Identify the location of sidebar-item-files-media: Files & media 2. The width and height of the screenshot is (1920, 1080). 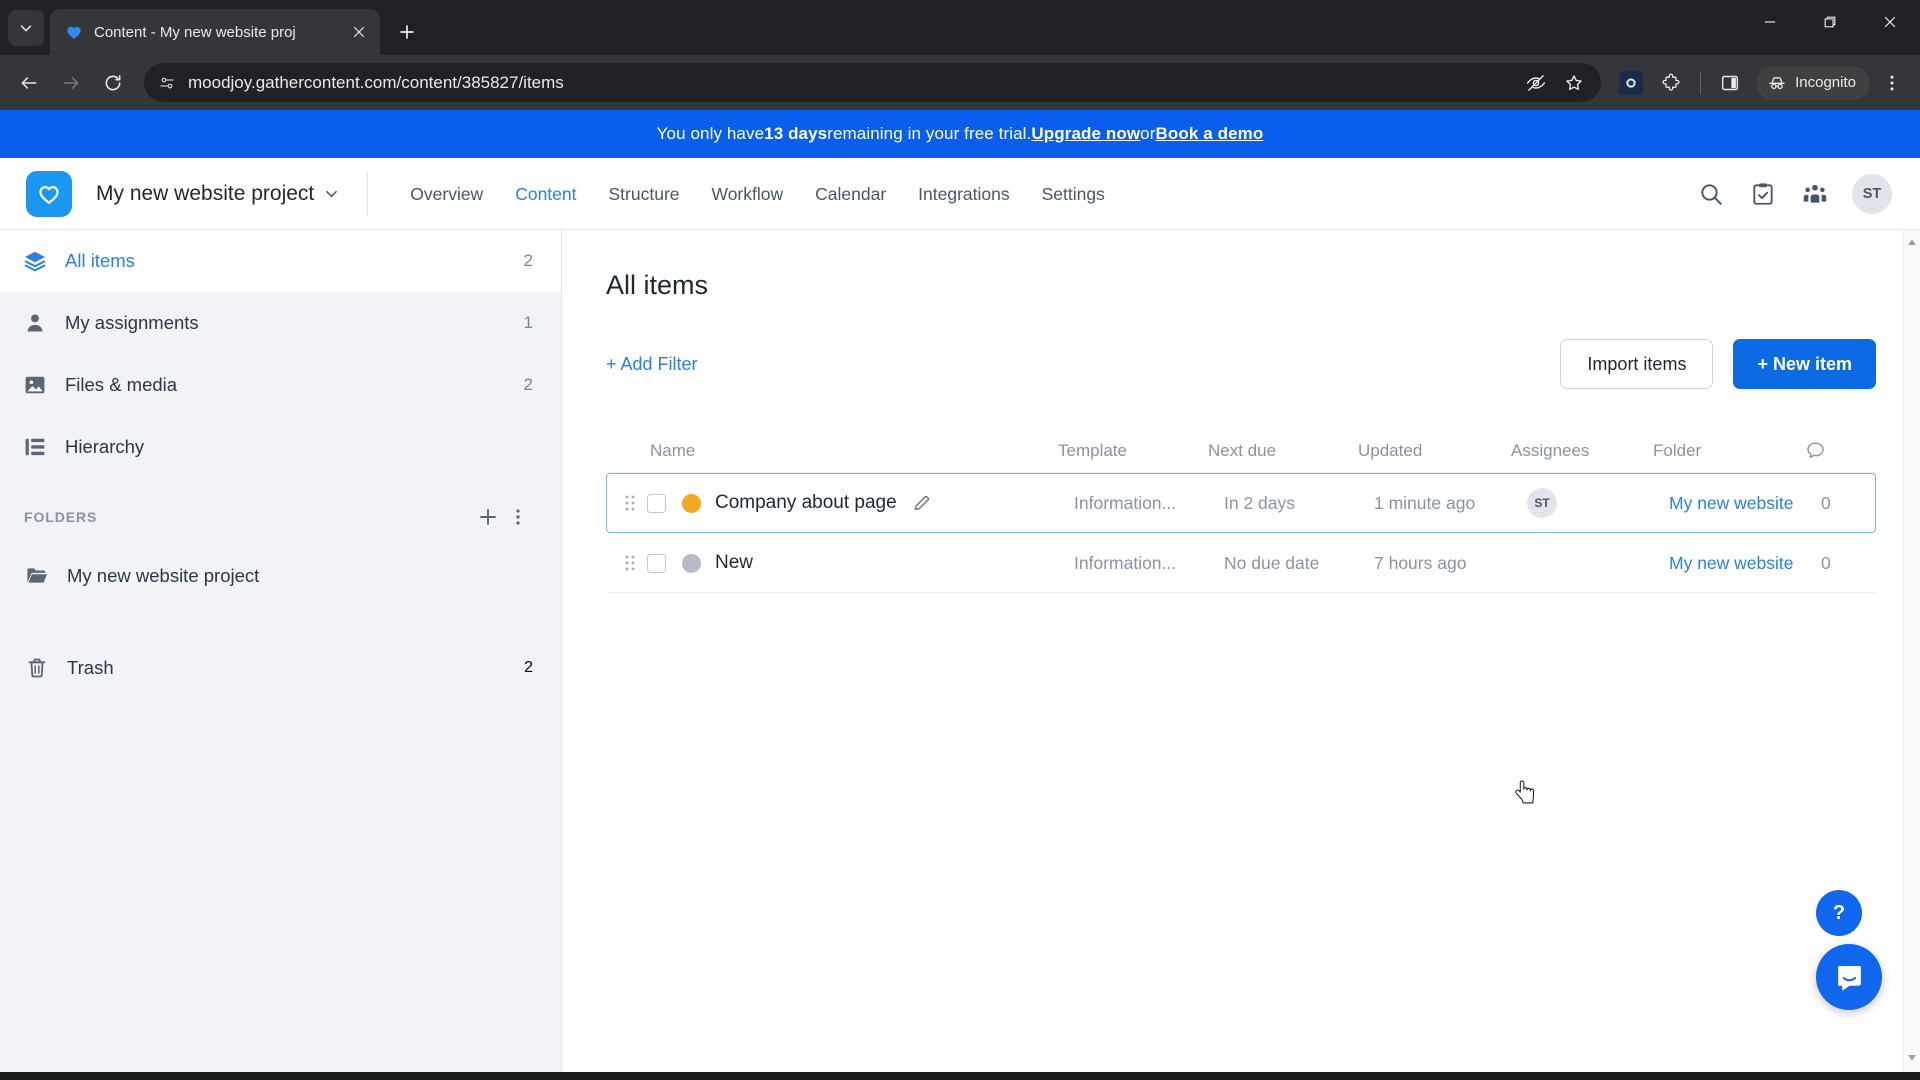
(280, 385).